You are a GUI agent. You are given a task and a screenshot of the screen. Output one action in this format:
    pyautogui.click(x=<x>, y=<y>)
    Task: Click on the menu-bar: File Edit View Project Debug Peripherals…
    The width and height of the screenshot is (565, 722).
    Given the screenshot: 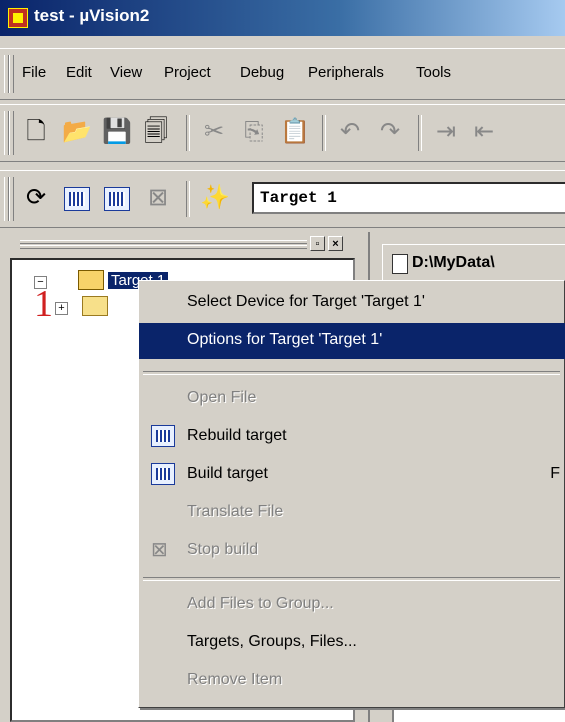 What is the action you would take?
    pyautogui.click(x=282, y=74)
    